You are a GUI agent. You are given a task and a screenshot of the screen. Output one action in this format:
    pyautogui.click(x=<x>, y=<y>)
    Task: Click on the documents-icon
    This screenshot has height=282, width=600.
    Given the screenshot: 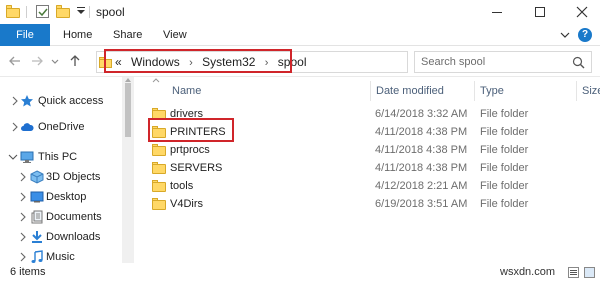 What is the action you would take?
    pyautogui.click(x=37, y=217)
    